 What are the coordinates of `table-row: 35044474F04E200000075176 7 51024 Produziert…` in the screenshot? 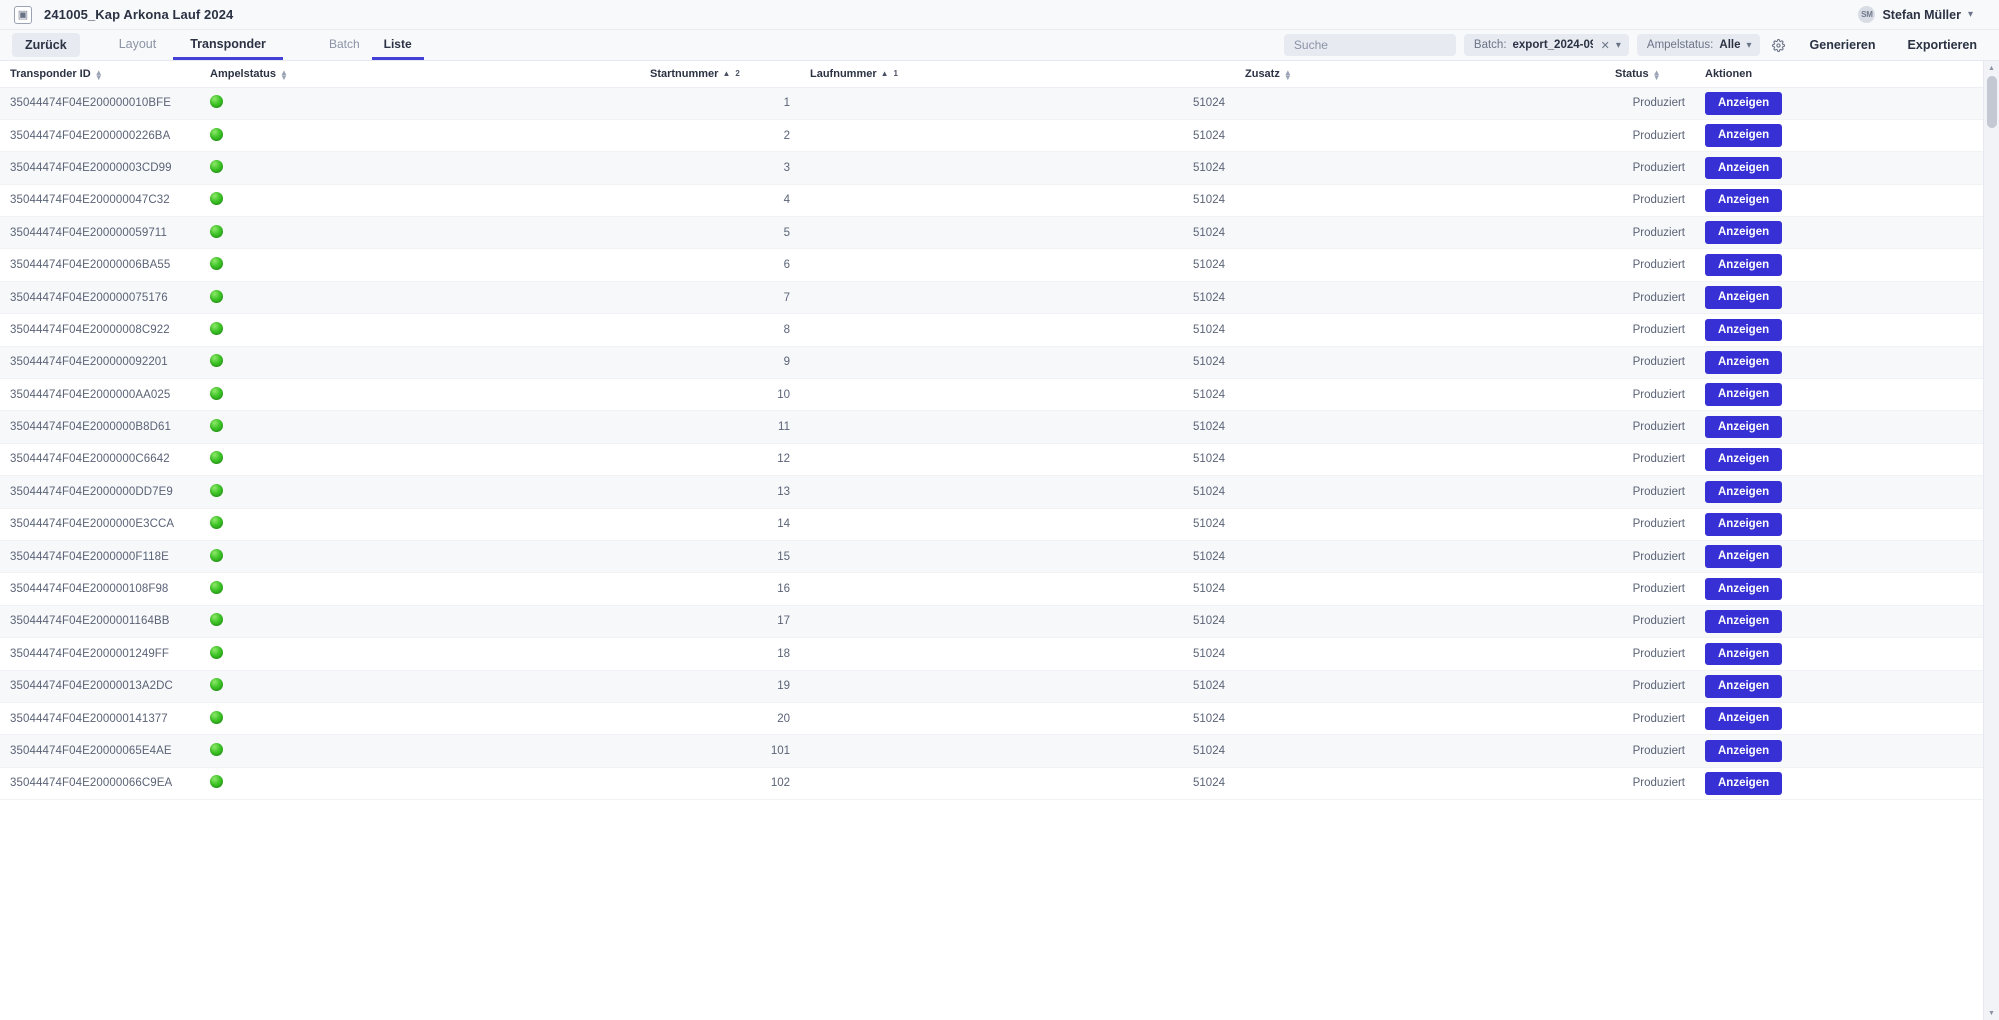 It's located at (991, 298).